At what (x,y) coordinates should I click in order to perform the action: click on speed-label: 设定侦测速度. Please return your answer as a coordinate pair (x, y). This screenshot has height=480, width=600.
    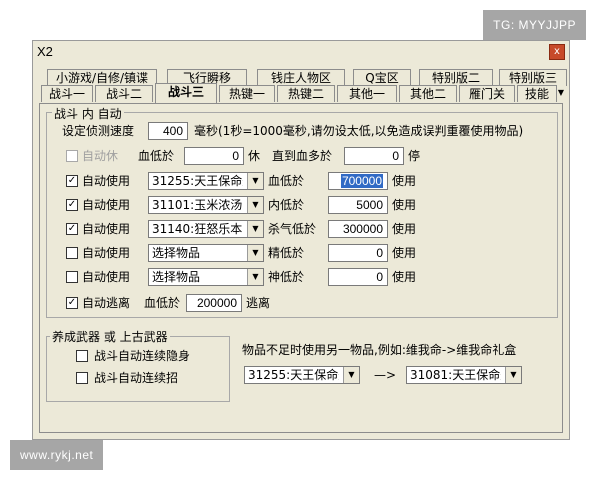
    Looking at the image, I should click on (98, 131).